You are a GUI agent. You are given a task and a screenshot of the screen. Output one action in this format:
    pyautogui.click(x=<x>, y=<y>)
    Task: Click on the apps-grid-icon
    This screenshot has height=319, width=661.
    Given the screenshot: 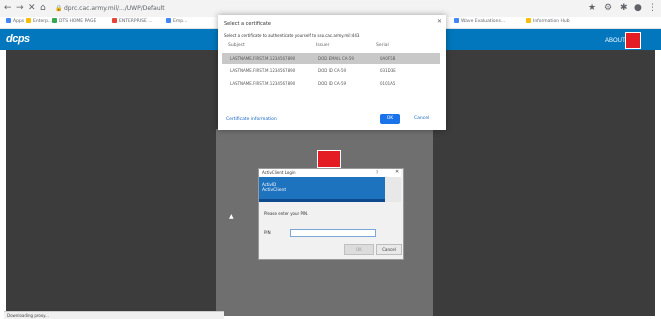 What is the action you would take?
    pyautogui.click(x=8, y=20)
    